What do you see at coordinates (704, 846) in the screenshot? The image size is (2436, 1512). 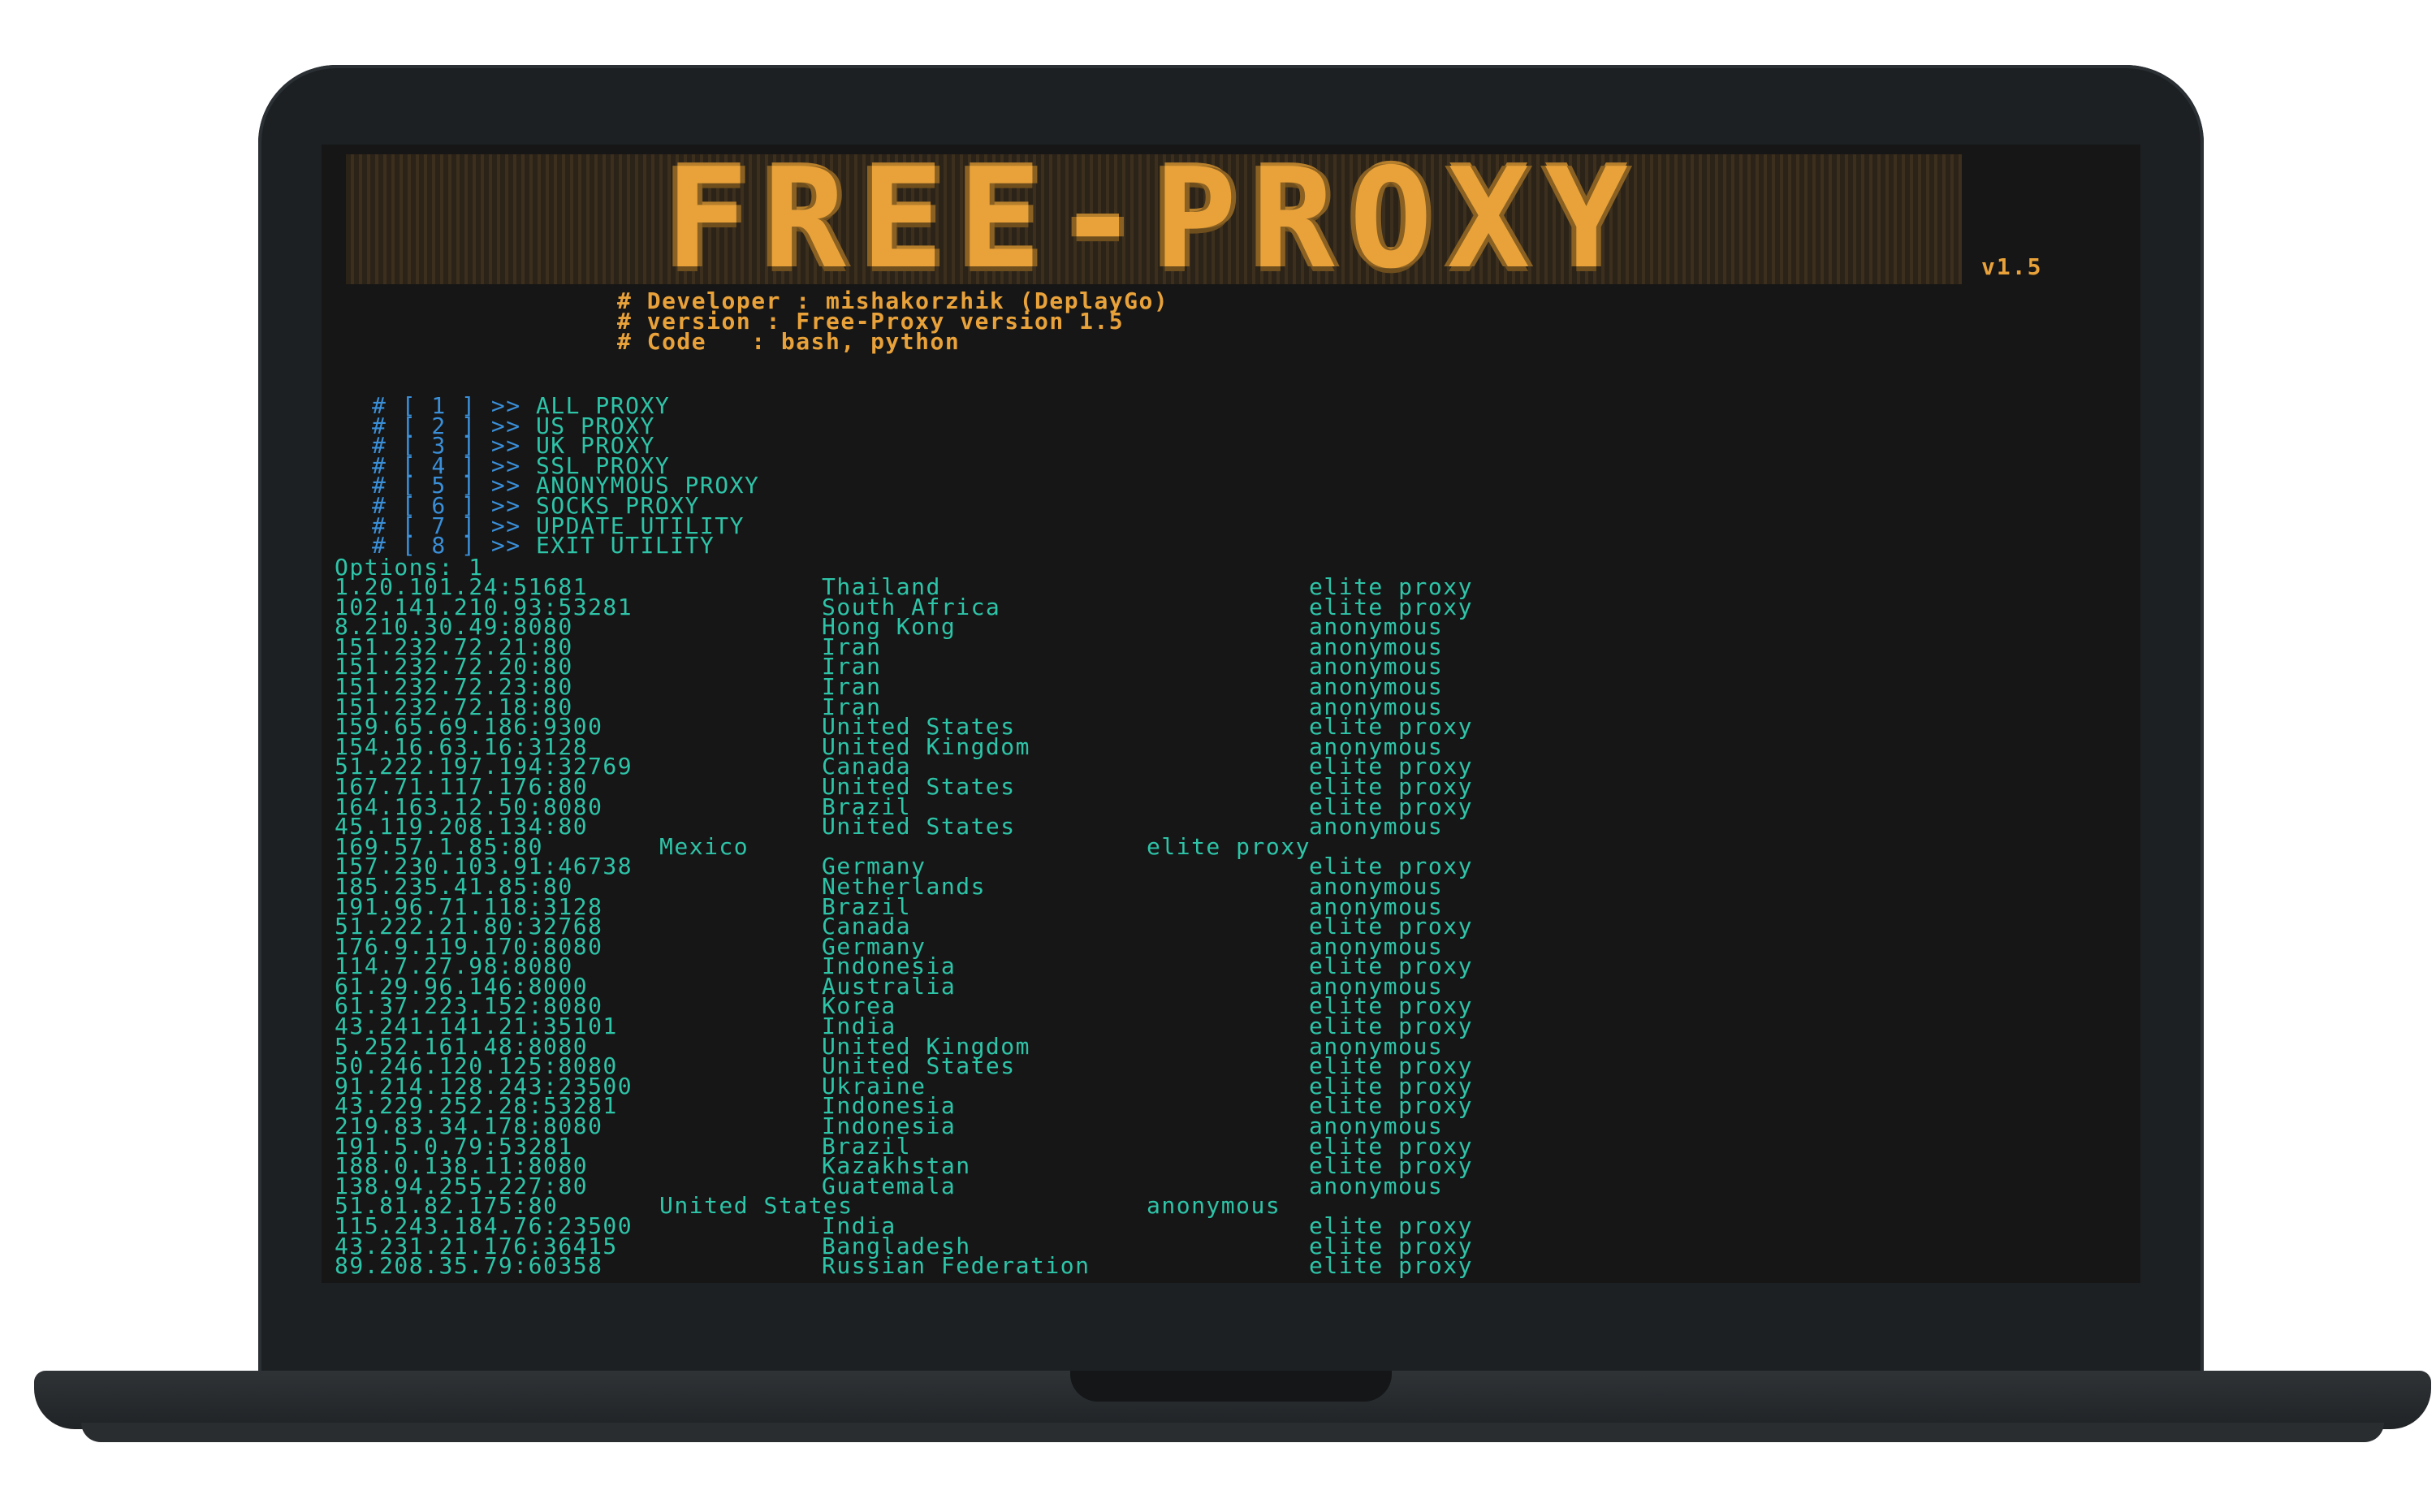 I see `proxy-country: Mexico` at bounding box center [704, 846].